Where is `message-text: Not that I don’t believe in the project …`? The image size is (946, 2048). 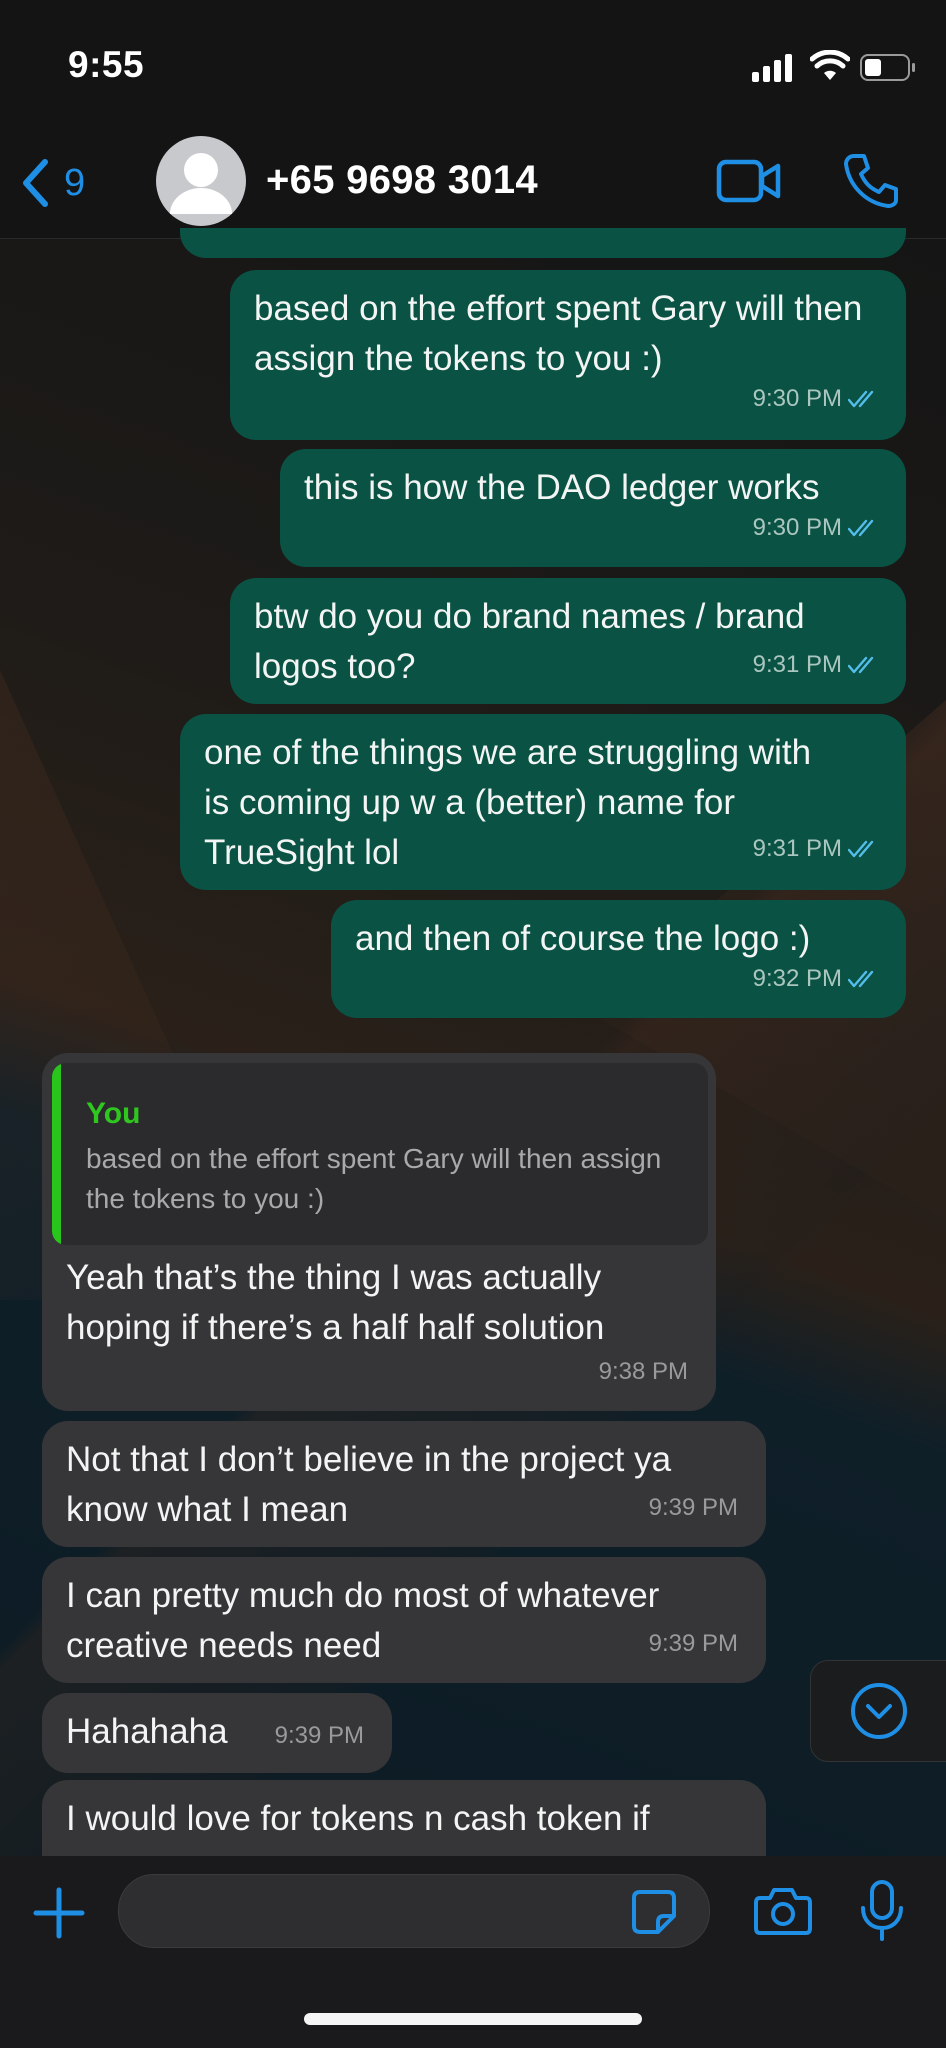 message-text: Not that I don’t believe in the project … is located at coordinates (369, 1484).